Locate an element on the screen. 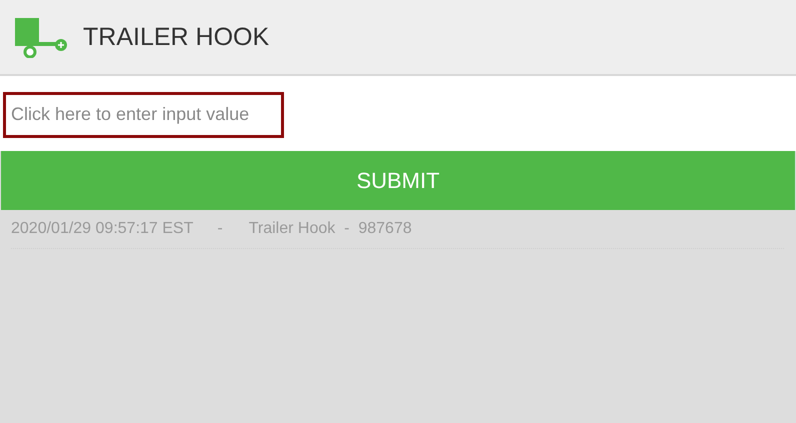 This screenshot has width=796, height=423. input-field: Click here to enter input value is located at coordinates (143, 115).